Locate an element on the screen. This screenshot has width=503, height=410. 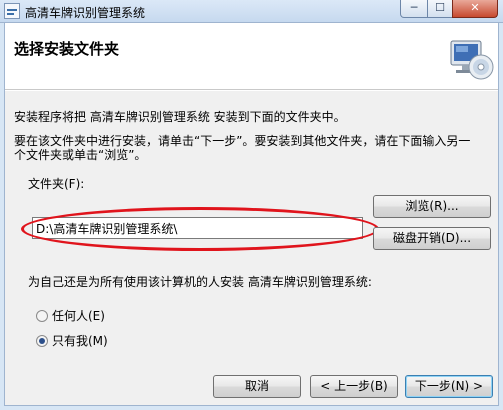
cancel-button: 取消 is located at coordinates (257, 386).